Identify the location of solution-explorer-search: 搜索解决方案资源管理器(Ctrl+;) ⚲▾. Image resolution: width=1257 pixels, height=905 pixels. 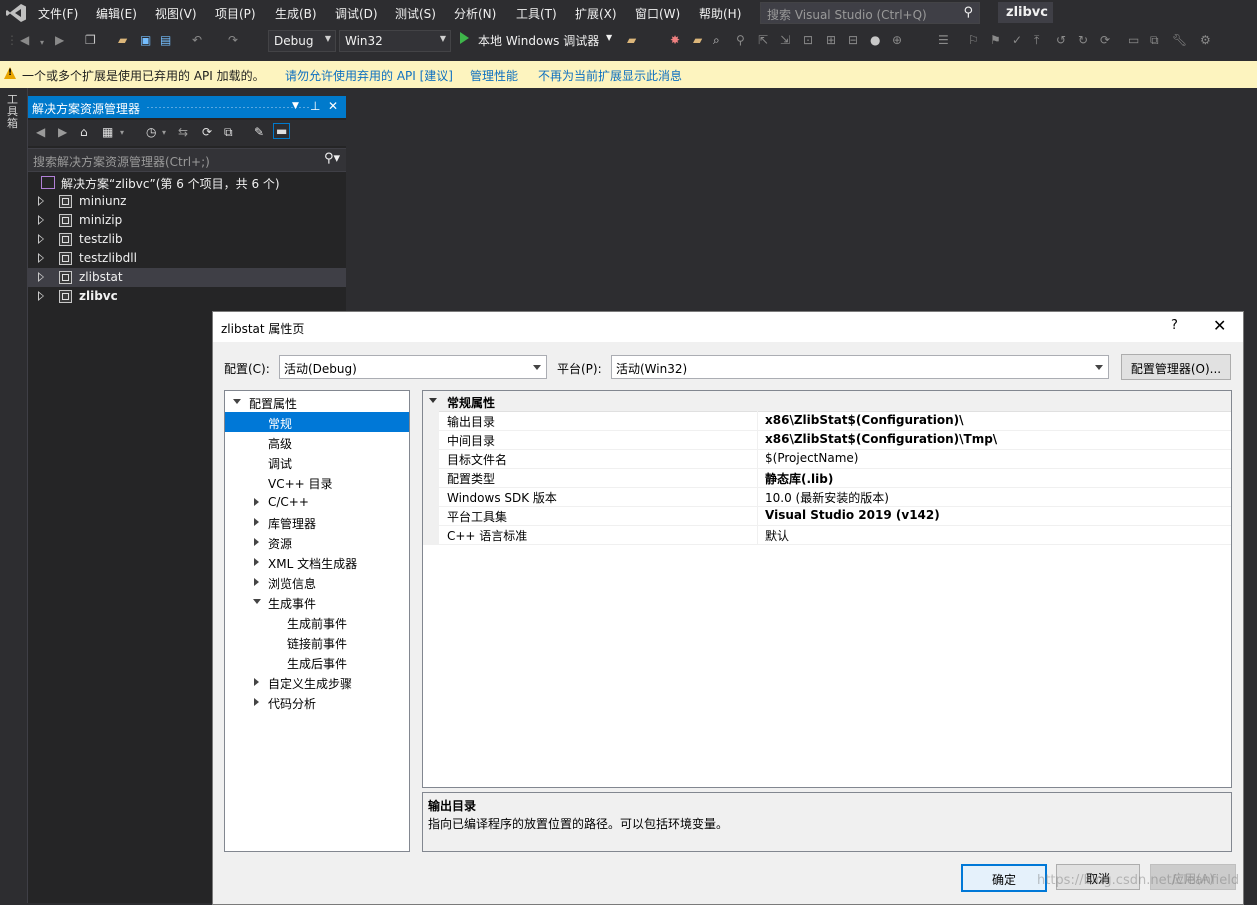
(187, 160).